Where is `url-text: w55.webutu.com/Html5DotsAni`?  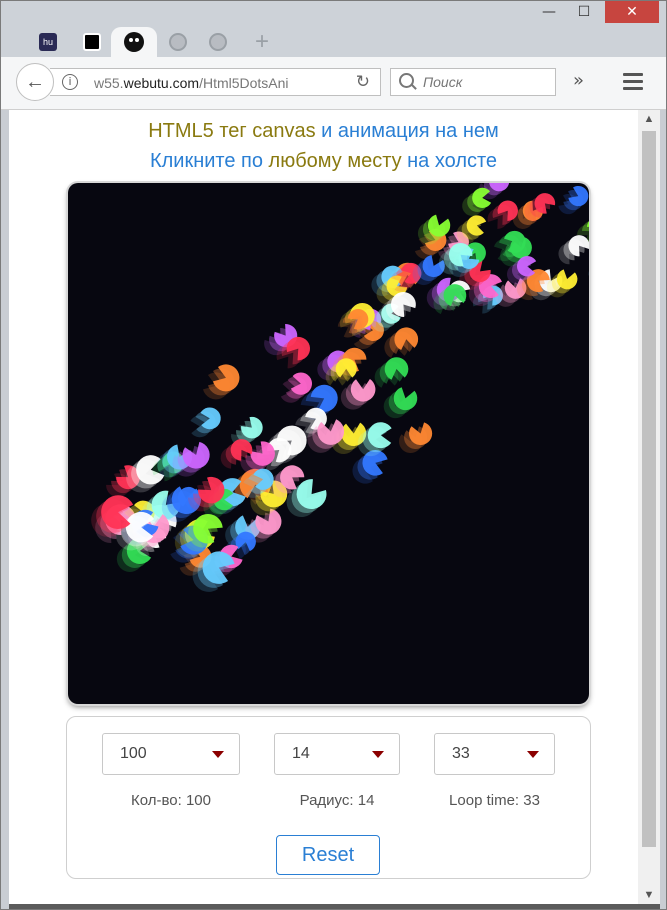 url-text: w55.webutu.com/Html5DotsAni is located at coordinates (217, 83).